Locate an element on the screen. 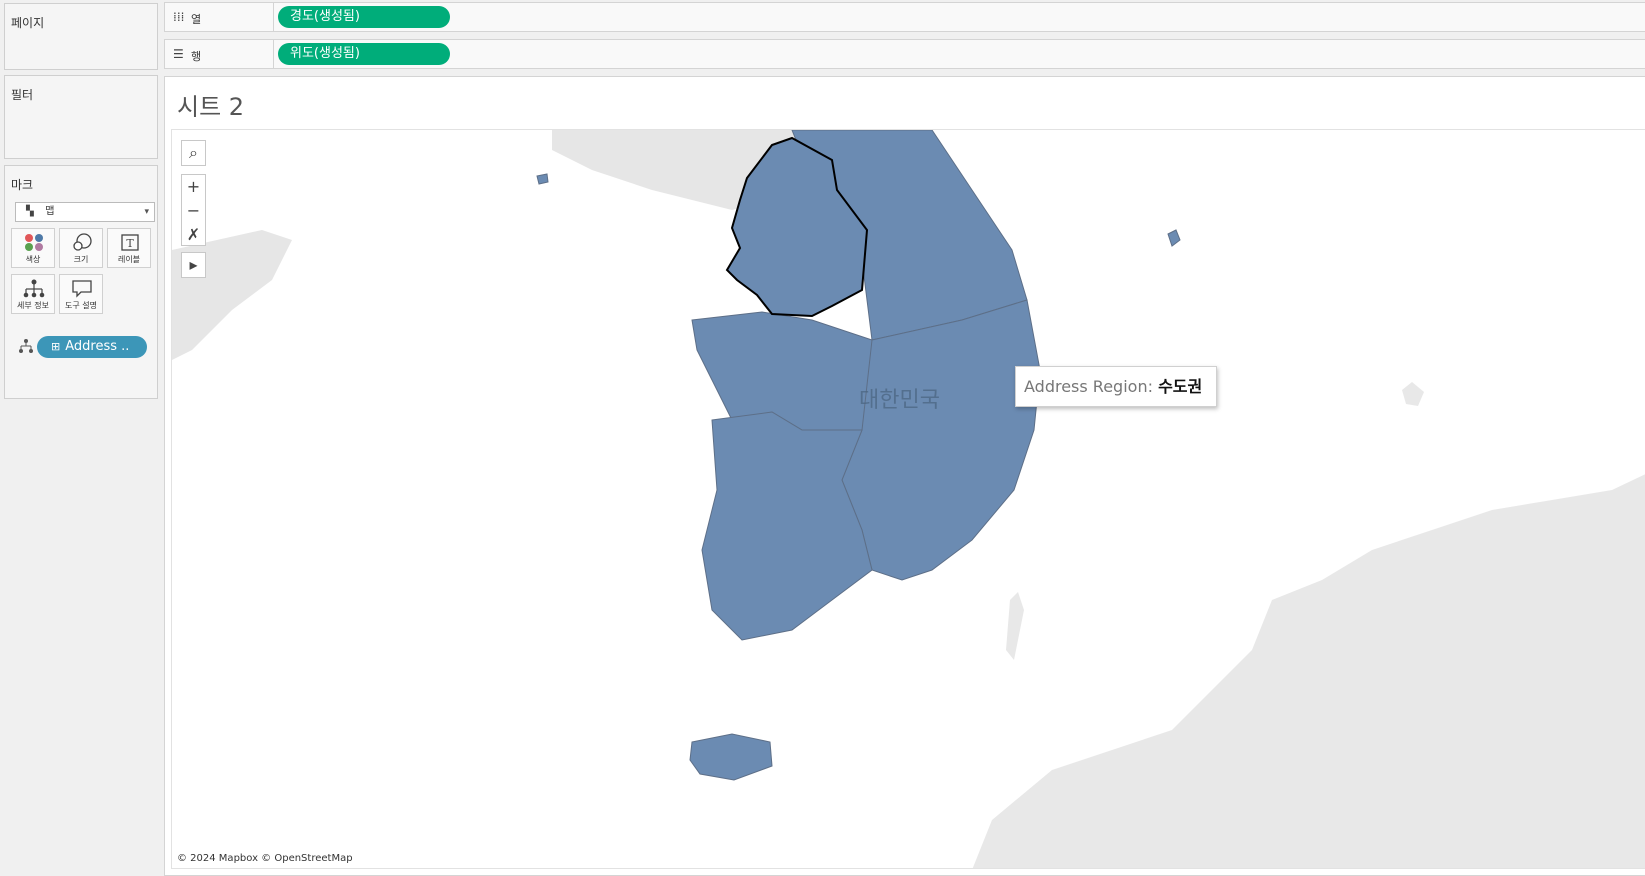  color-card-label: 색상 is located at coordinates (33, 259).